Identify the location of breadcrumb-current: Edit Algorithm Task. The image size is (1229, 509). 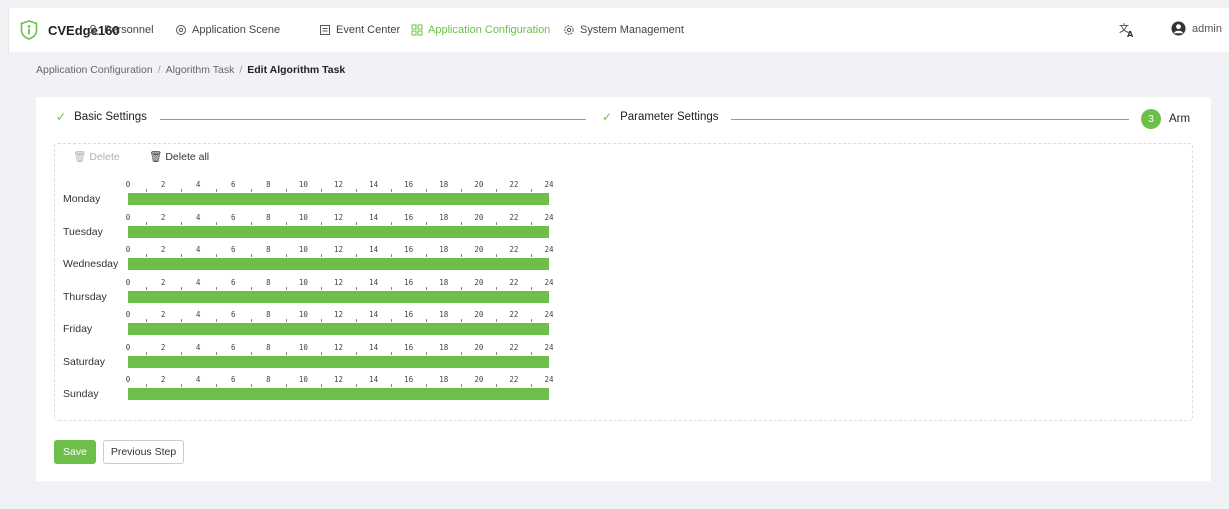
(296, 70).